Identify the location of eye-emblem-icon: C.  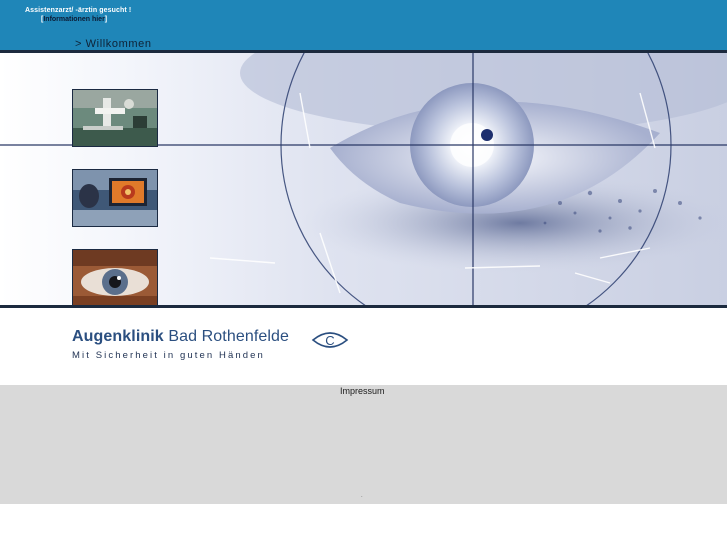
(330, 342).